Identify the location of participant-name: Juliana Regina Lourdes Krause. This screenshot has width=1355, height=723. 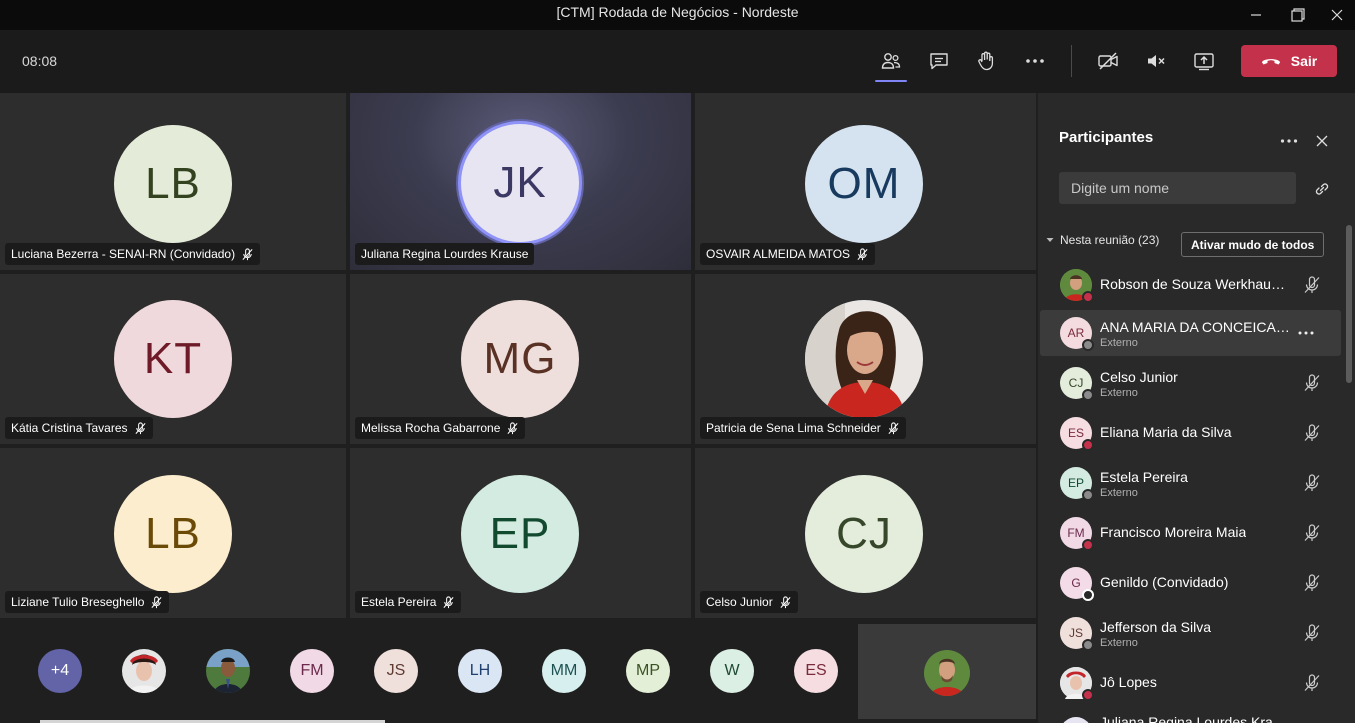
(445, 254).